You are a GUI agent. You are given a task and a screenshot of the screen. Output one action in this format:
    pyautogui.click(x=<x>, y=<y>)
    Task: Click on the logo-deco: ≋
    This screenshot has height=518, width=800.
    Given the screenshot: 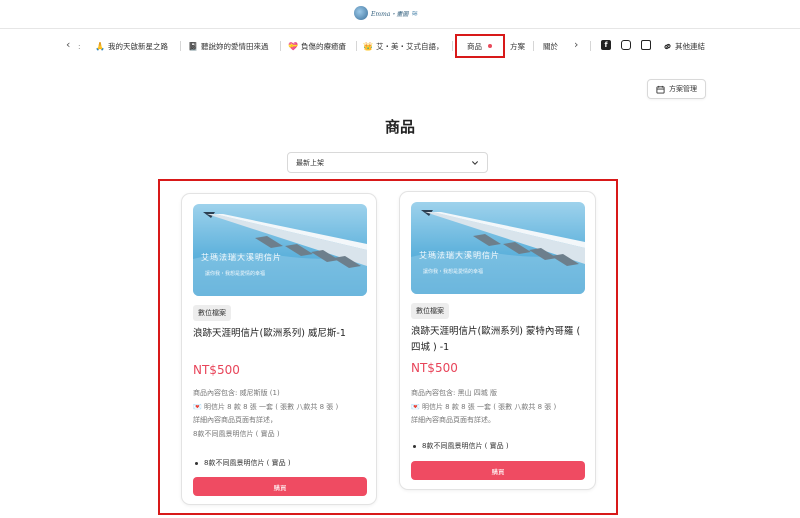 What is the action you would take?
    pyautogui.click(x=415, y=13)
    